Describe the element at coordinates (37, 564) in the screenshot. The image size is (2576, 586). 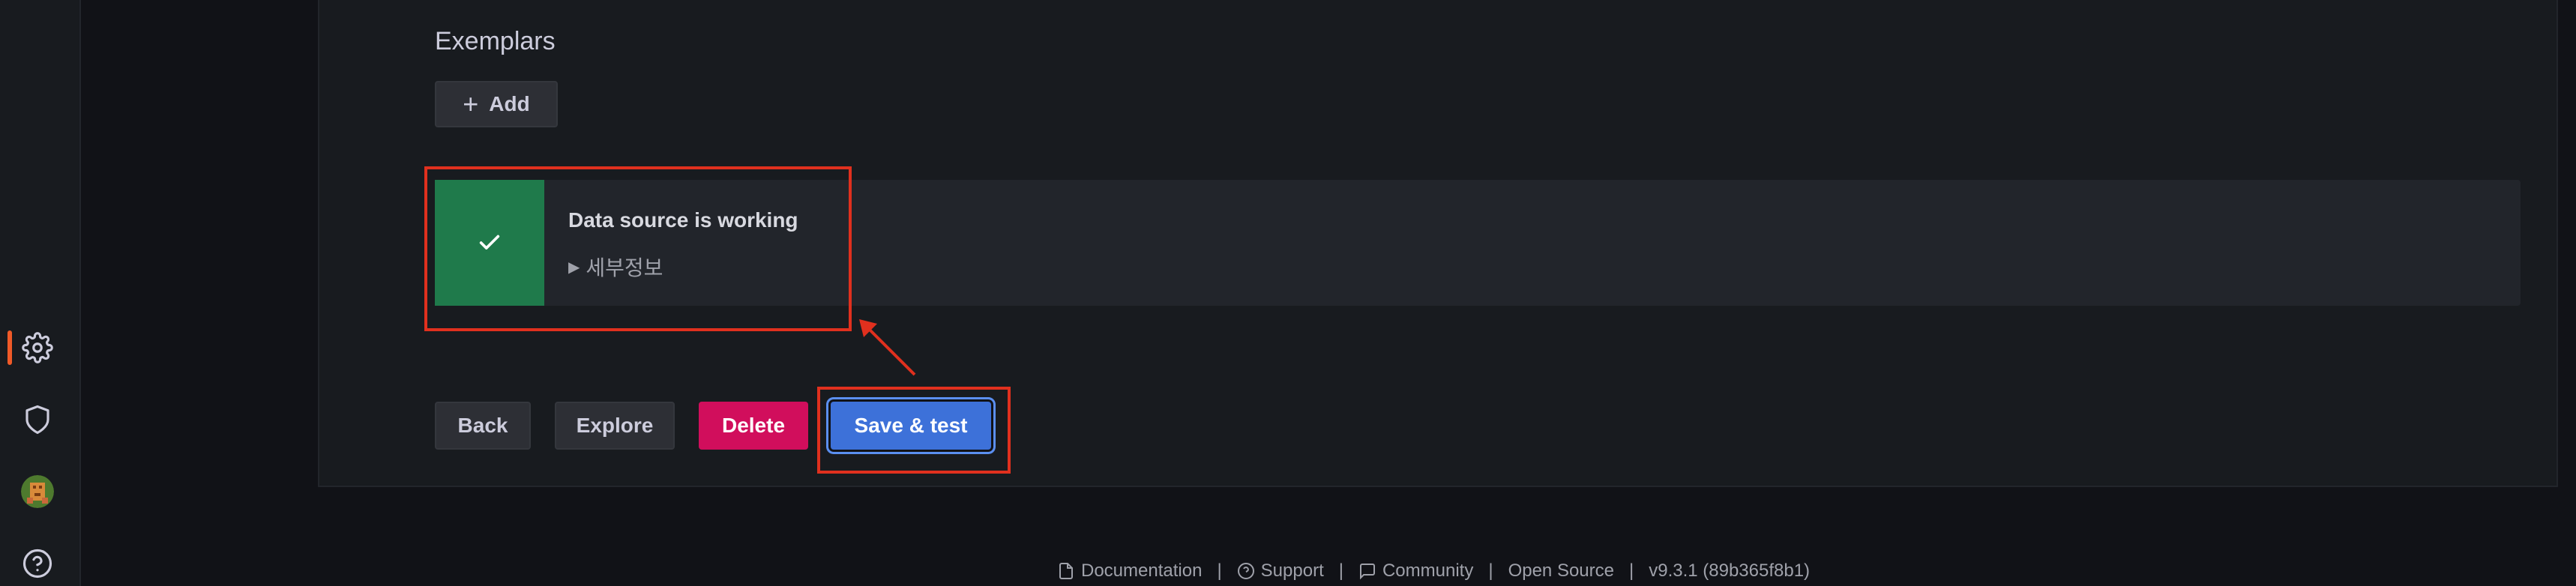
I see `help-icon` at that location.